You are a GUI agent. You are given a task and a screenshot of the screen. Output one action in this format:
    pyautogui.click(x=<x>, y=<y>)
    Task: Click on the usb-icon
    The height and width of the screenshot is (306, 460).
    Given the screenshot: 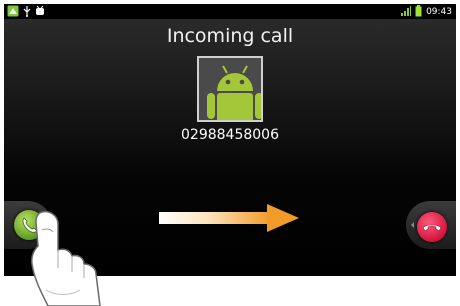 What is the action you would take?
    pyautogui.click(x=27, y=12)
    